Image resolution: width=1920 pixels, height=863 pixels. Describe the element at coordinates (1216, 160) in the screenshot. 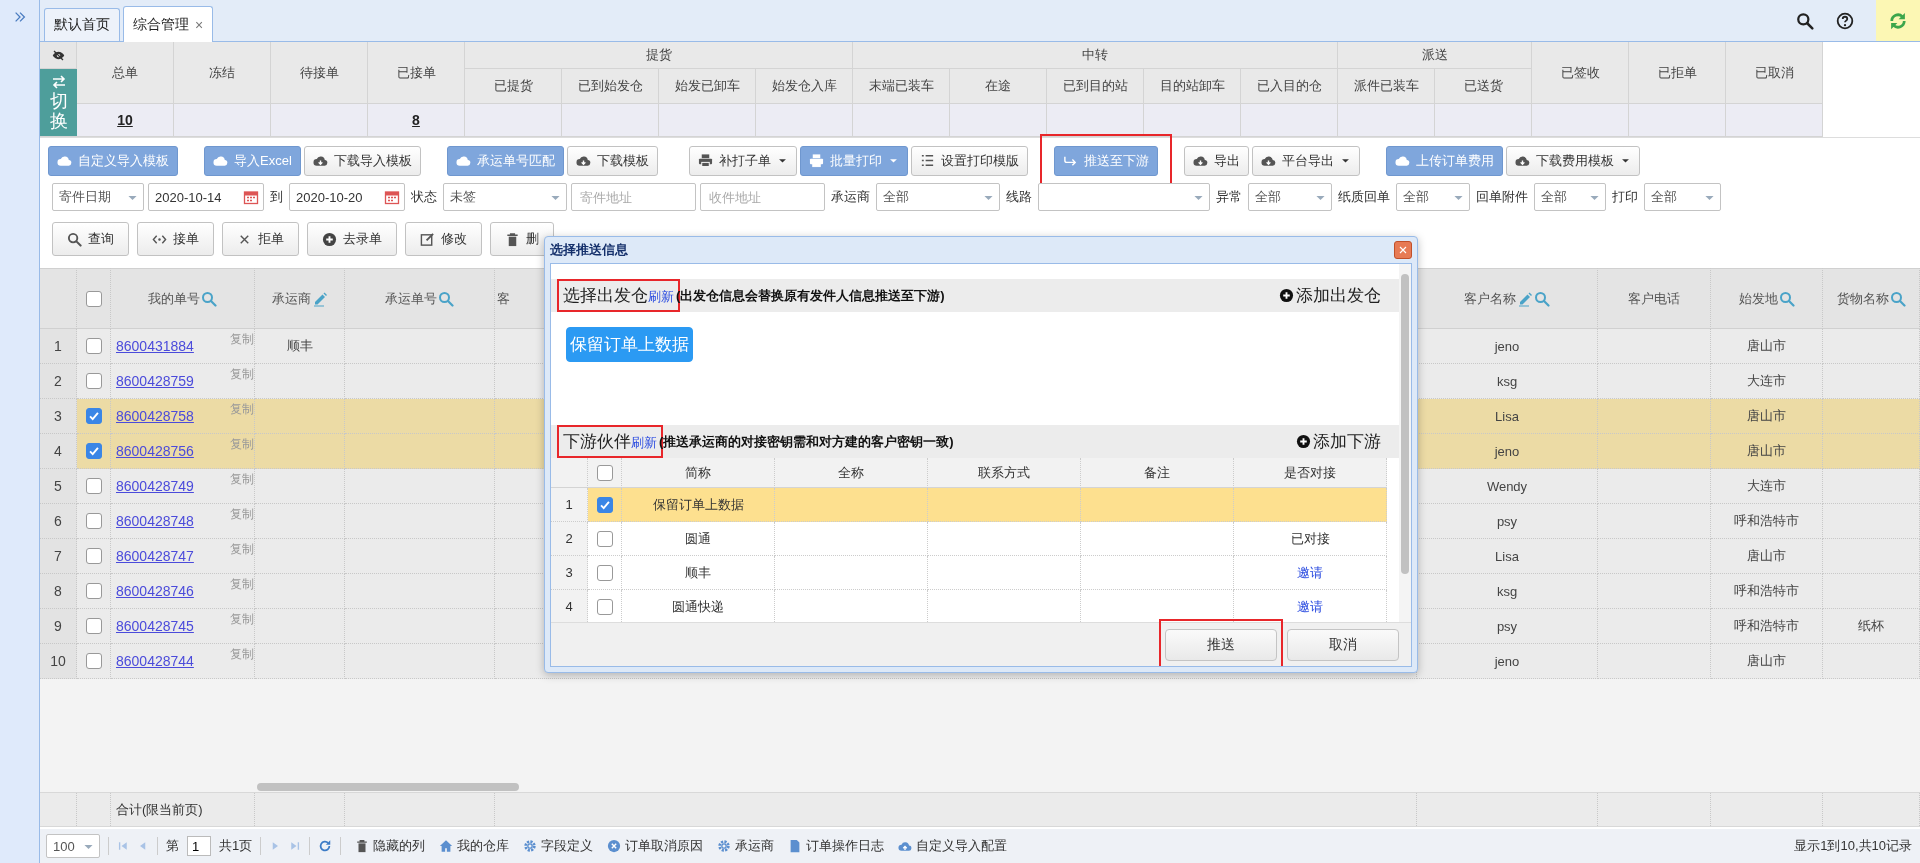

I see `toolbar-button: 导出` at that location.